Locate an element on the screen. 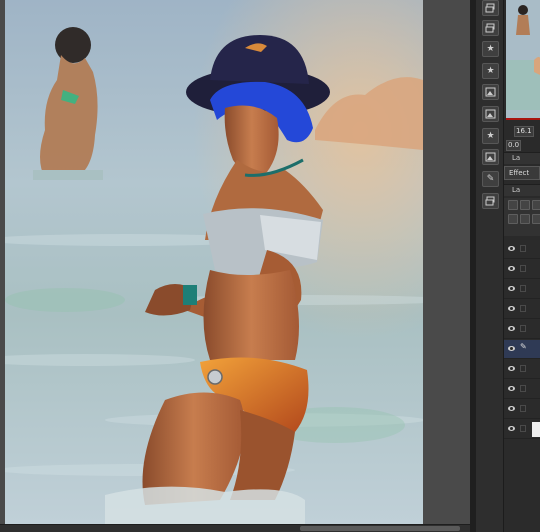  layer-row-selected: ✎ is located at coordinates (522, 349).